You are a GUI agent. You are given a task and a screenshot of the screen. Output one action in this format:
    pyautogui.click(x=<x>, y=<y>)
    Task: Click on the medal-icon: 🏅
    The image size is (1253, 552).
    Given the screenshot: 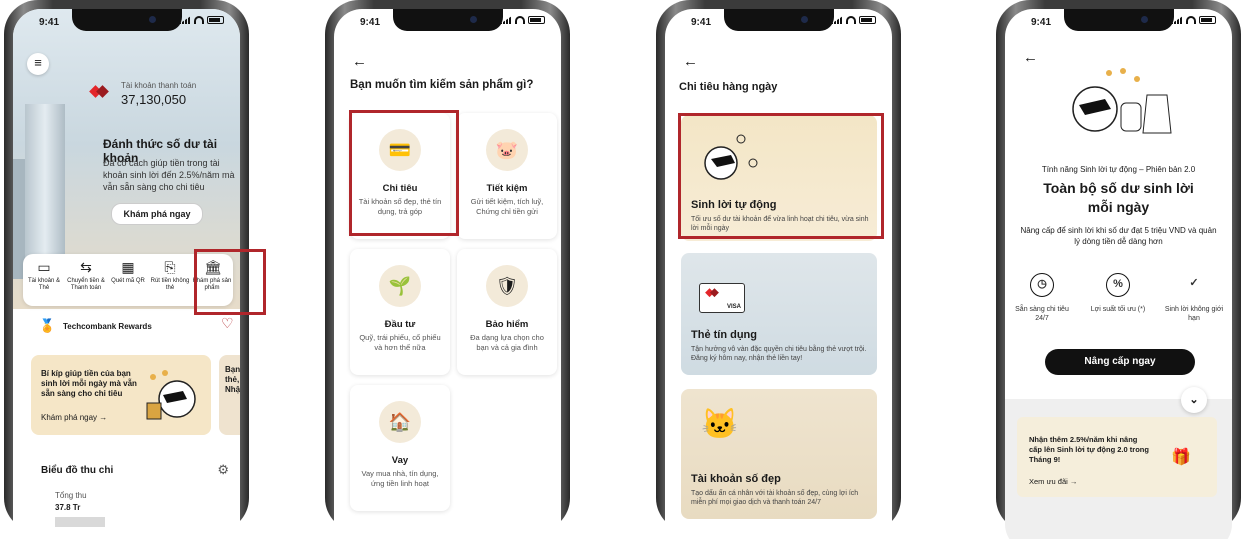 What is the action you would take?
    pyautogui.click(x=47, y=325)
    